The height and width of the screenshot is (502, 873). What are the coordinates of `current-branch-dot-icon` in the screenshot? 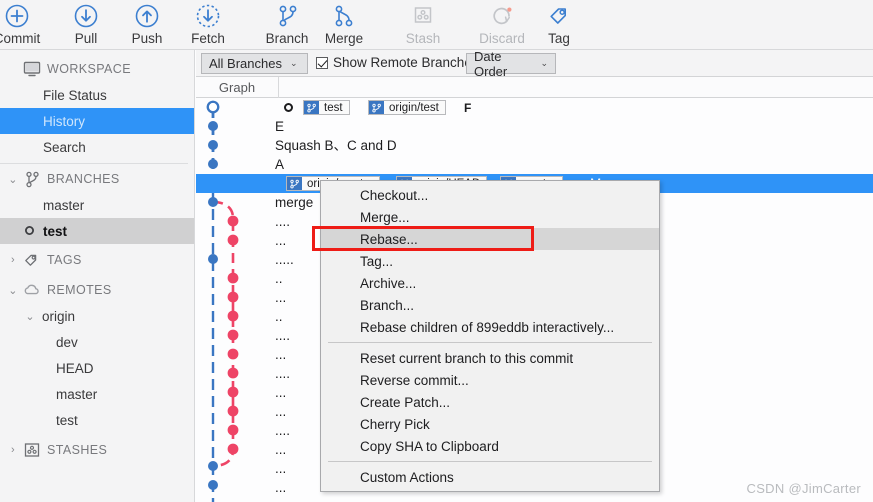 It's located at (29, 231).